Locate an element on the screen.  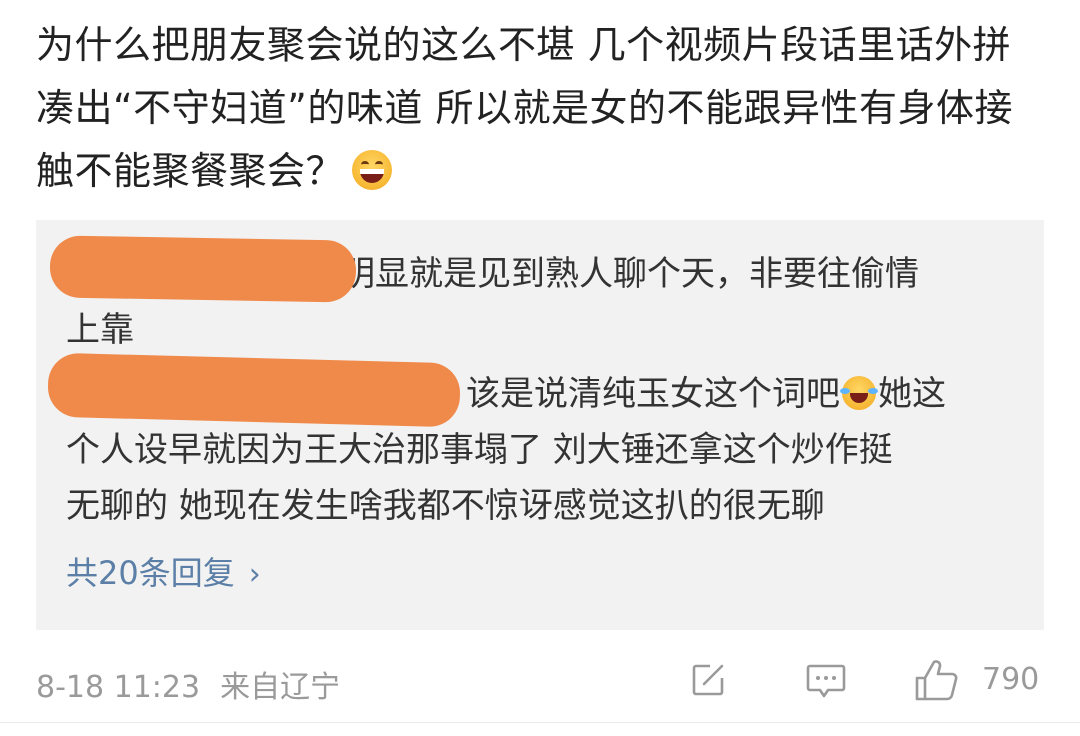
reply-text: 该是说清纯玉女这个词吧 is located at coordinates (653, 394).